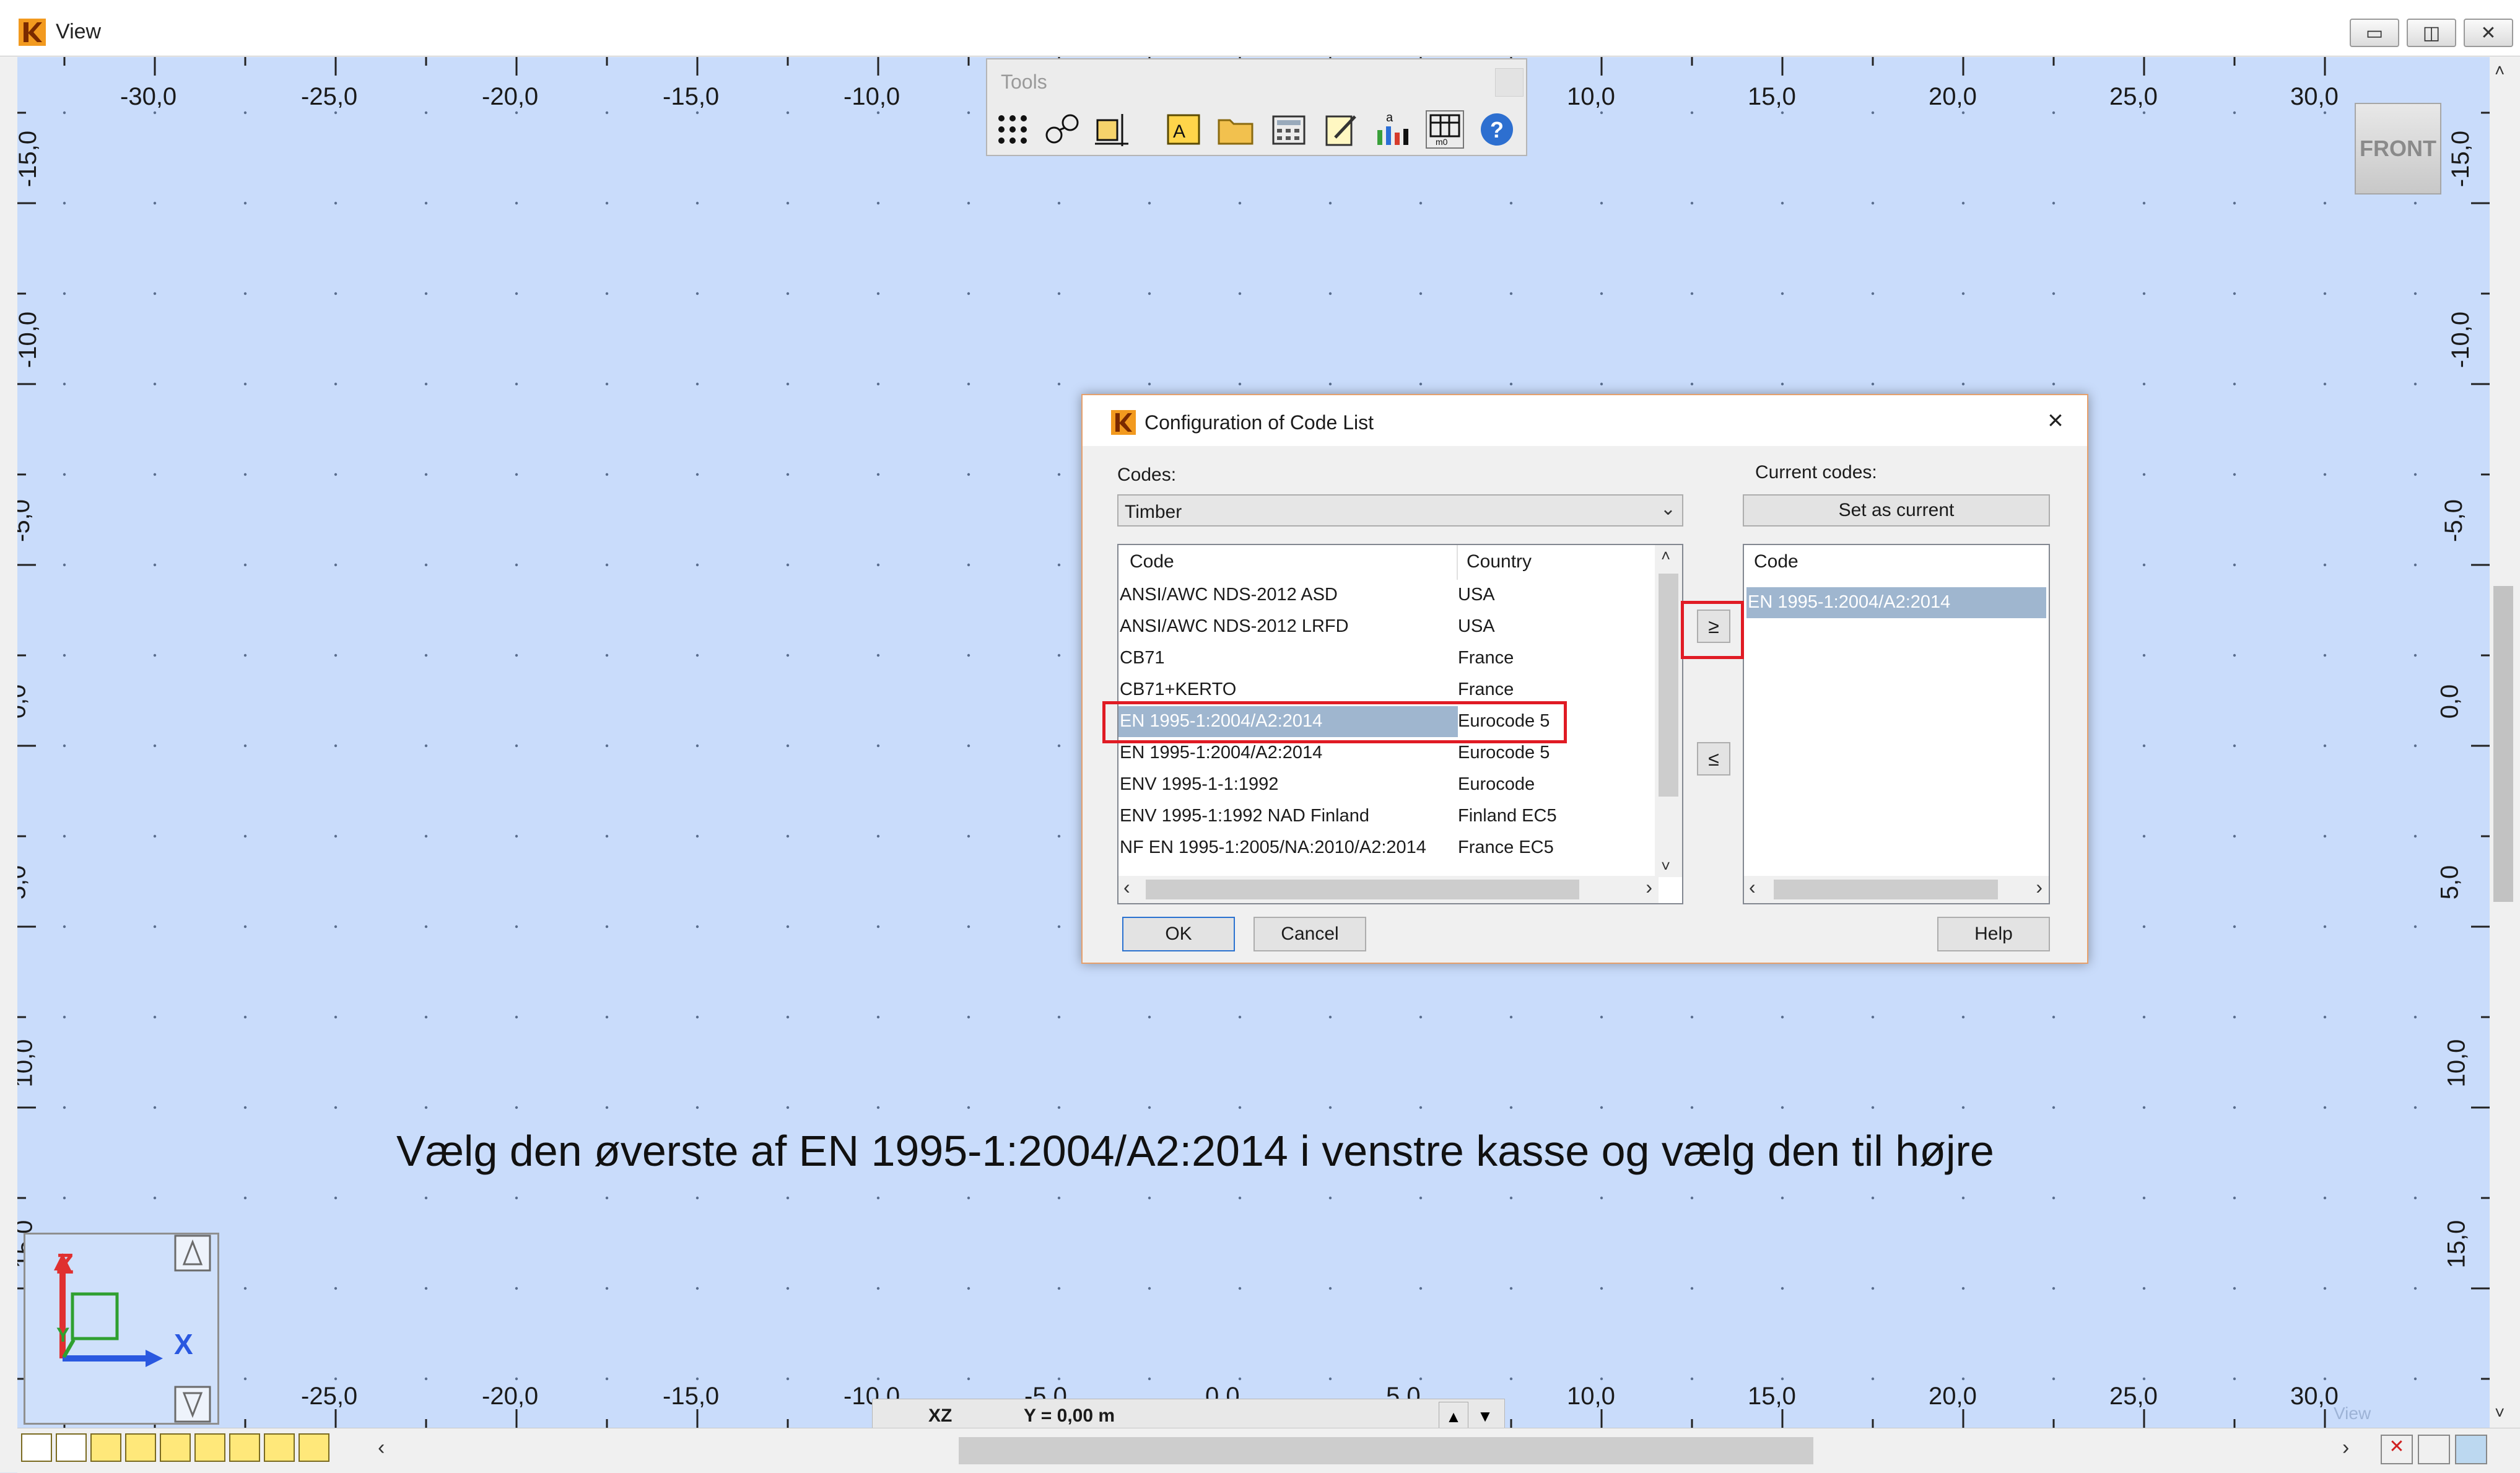 The image size is (2520, 1473). What do you see at coordinates (72, 1447) in the screenshot?
I see `member-mode-icon` at bounding box center [72, 1447].